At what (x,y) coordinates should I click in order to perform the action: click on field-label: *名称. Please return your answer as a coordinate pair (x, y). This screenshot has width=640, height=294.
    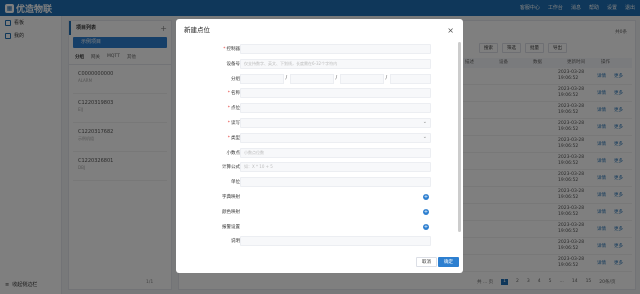
    Looking at the image, I should click on (234, 93).